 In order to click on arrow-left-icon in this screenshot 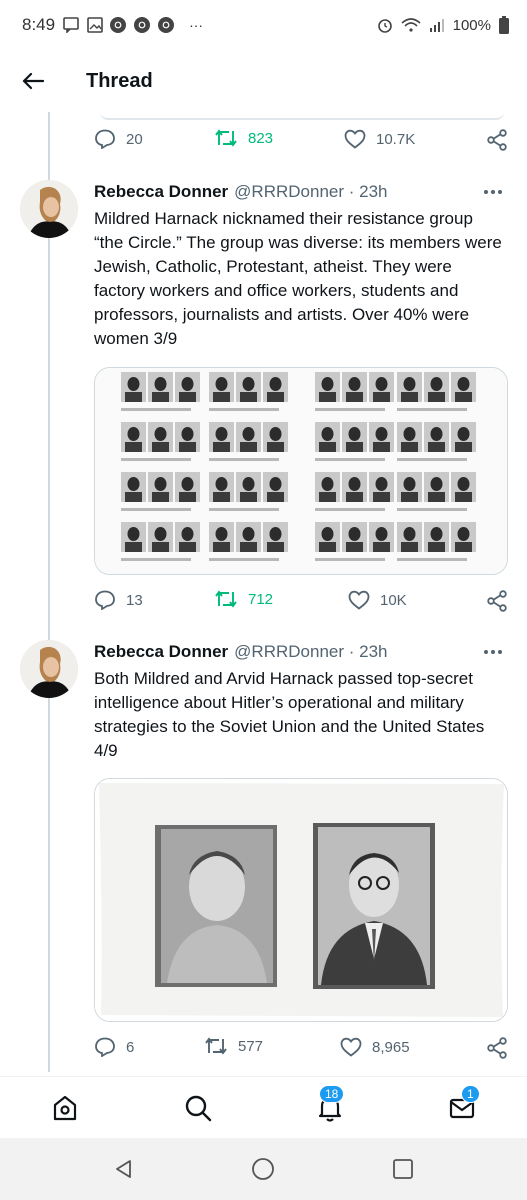, I will do `click(33, 81)`.